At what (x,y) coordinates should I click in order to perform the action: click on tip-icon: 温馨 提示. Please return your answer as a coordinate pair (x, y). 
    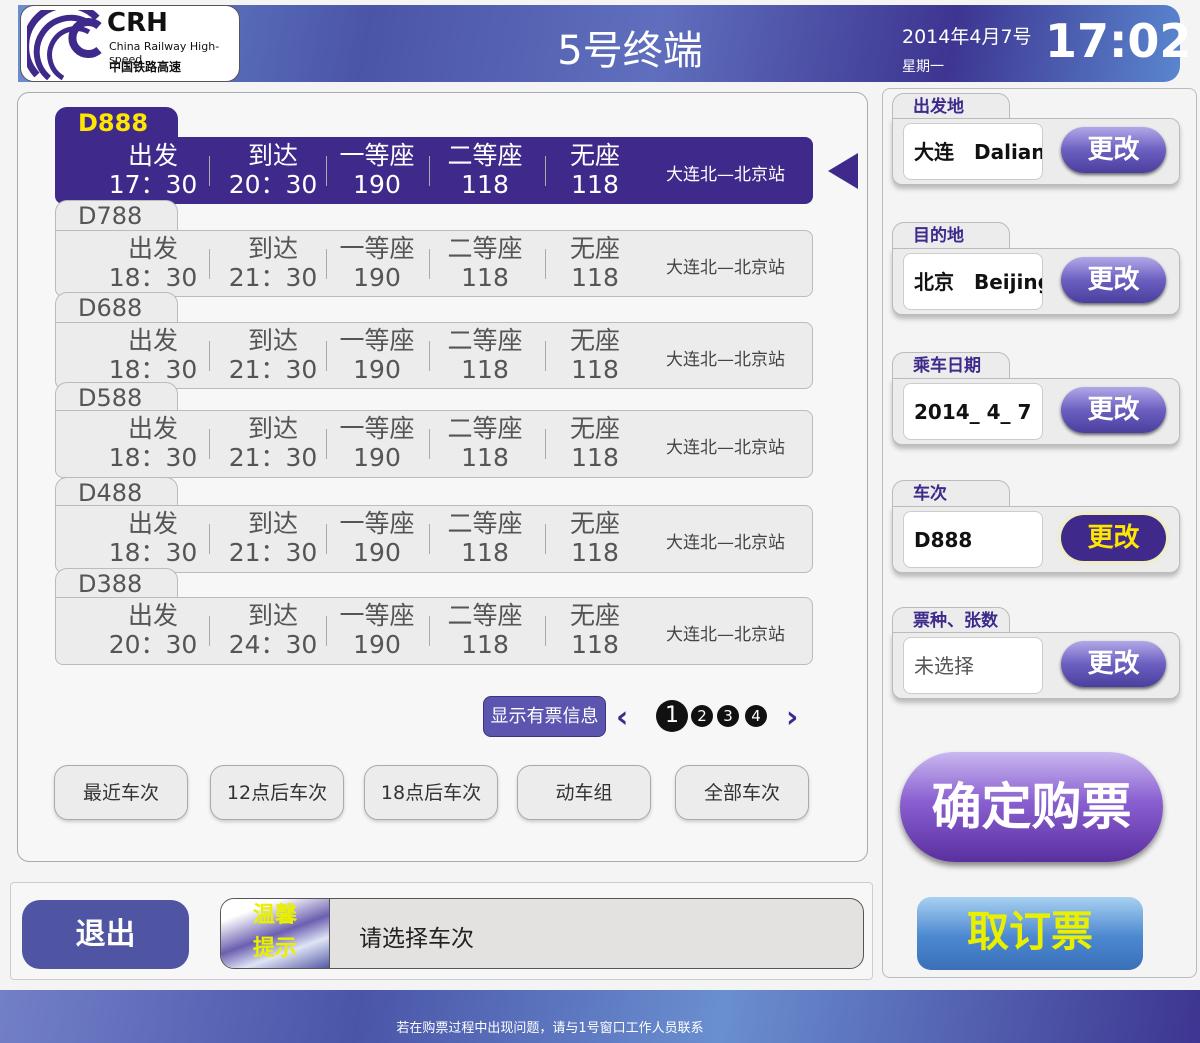
    Looking at the image, I should click on (275, 933).